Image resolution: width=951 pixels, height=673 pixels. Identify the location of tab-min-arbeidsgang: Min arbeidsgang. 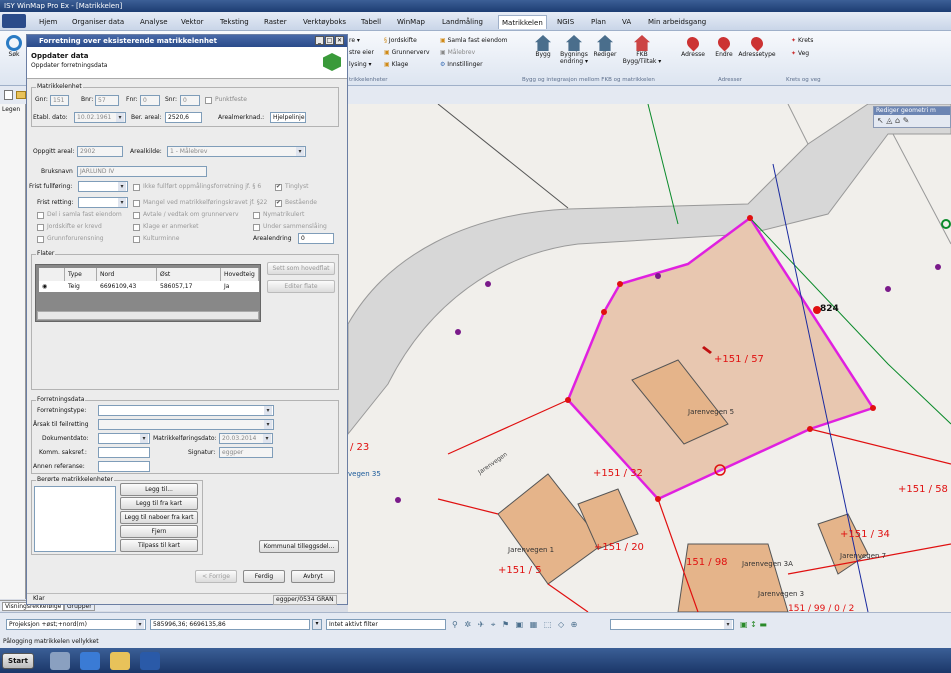
(677, 22).